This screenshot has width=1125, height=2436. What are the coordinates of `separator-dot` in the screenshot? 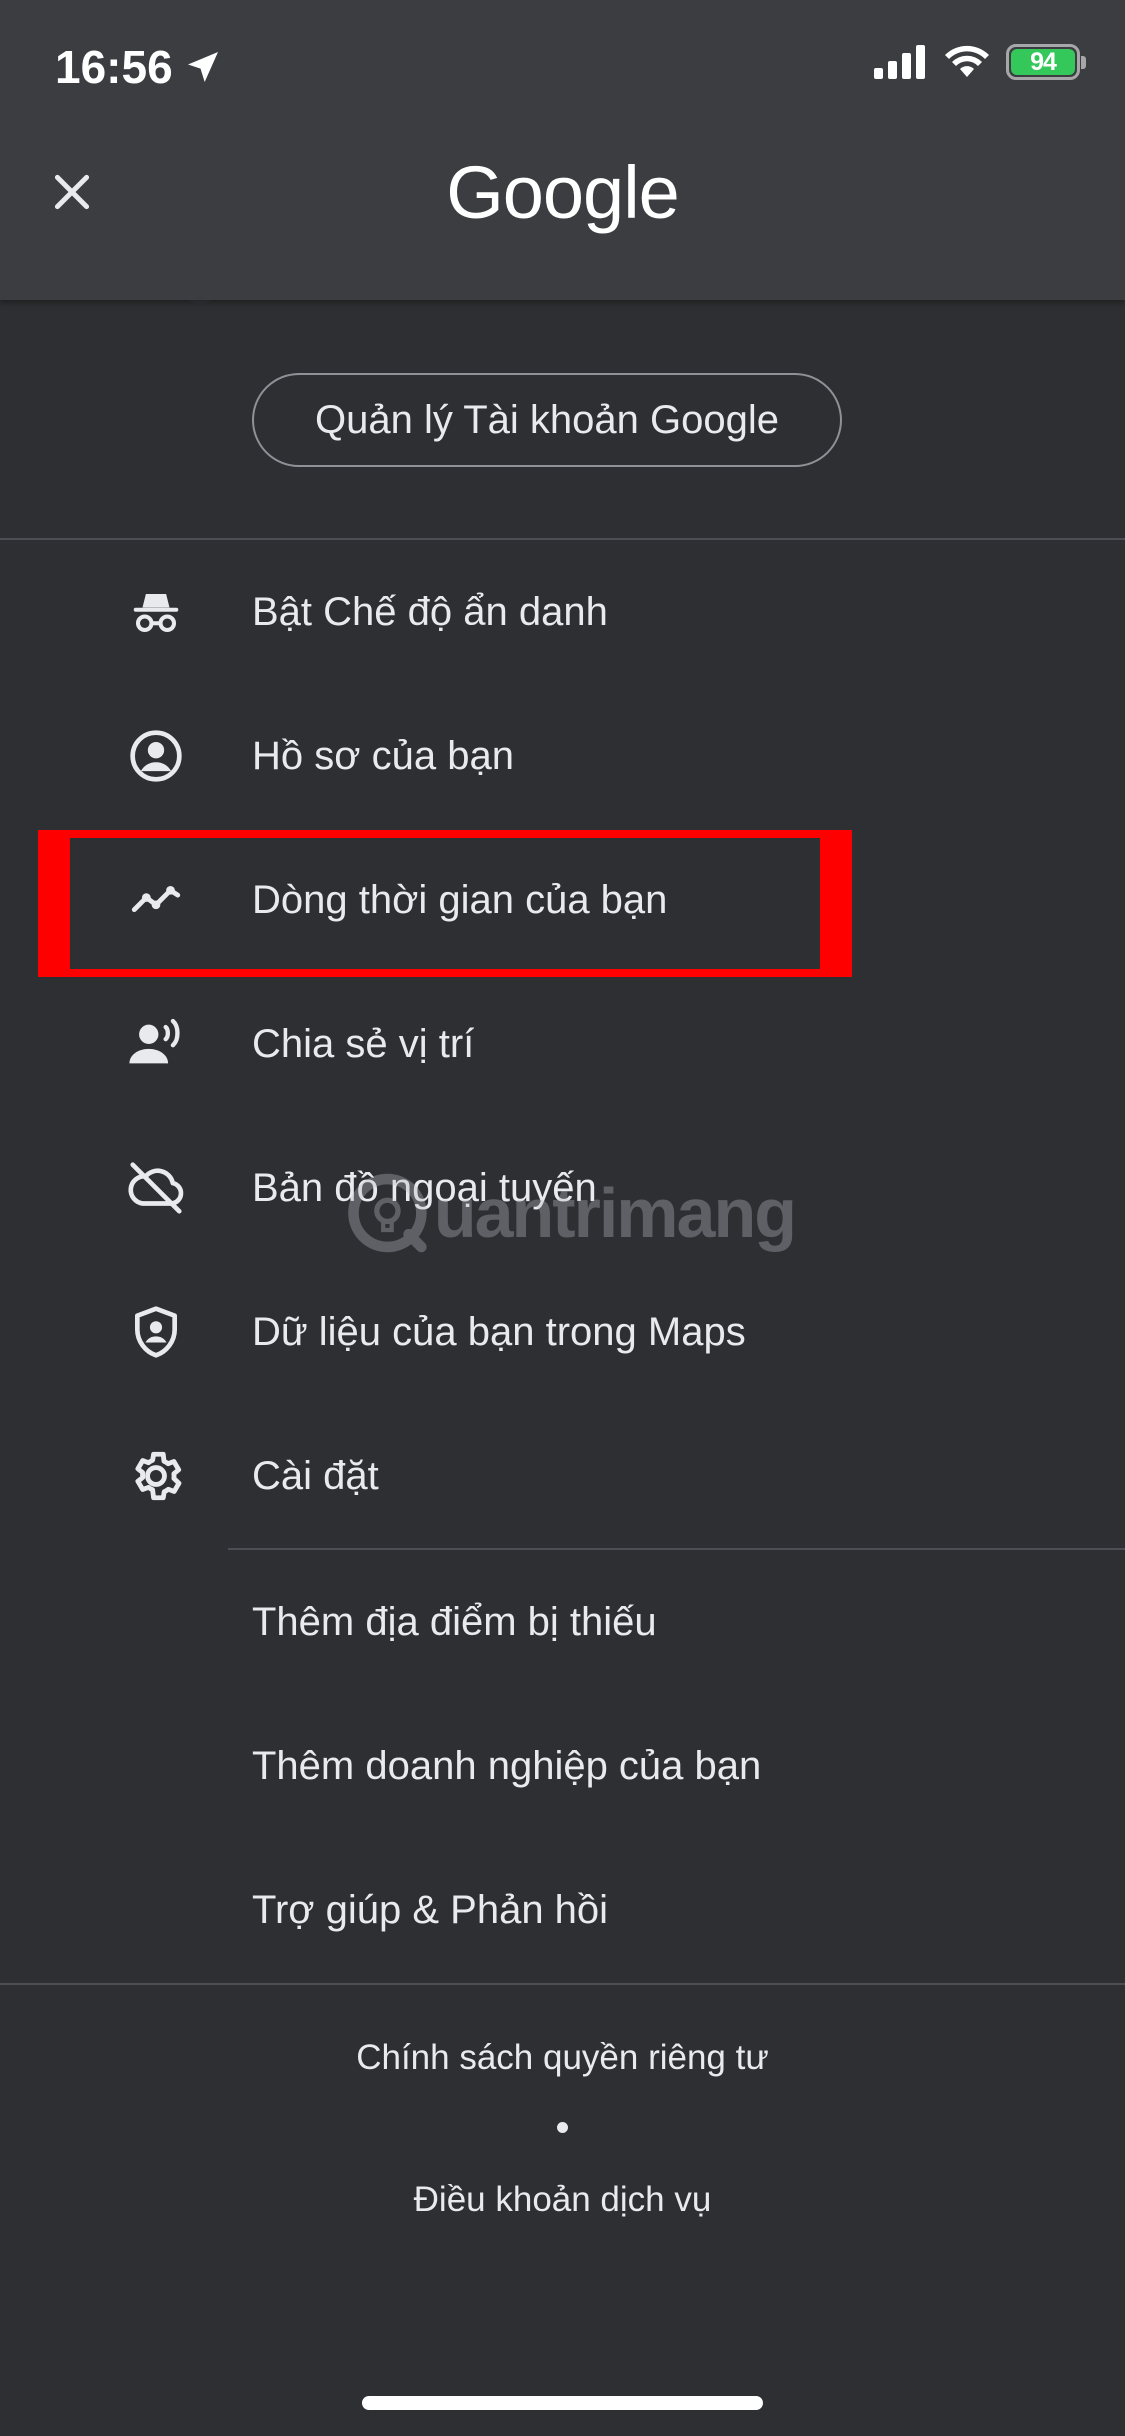 It's located at (562, 2127).